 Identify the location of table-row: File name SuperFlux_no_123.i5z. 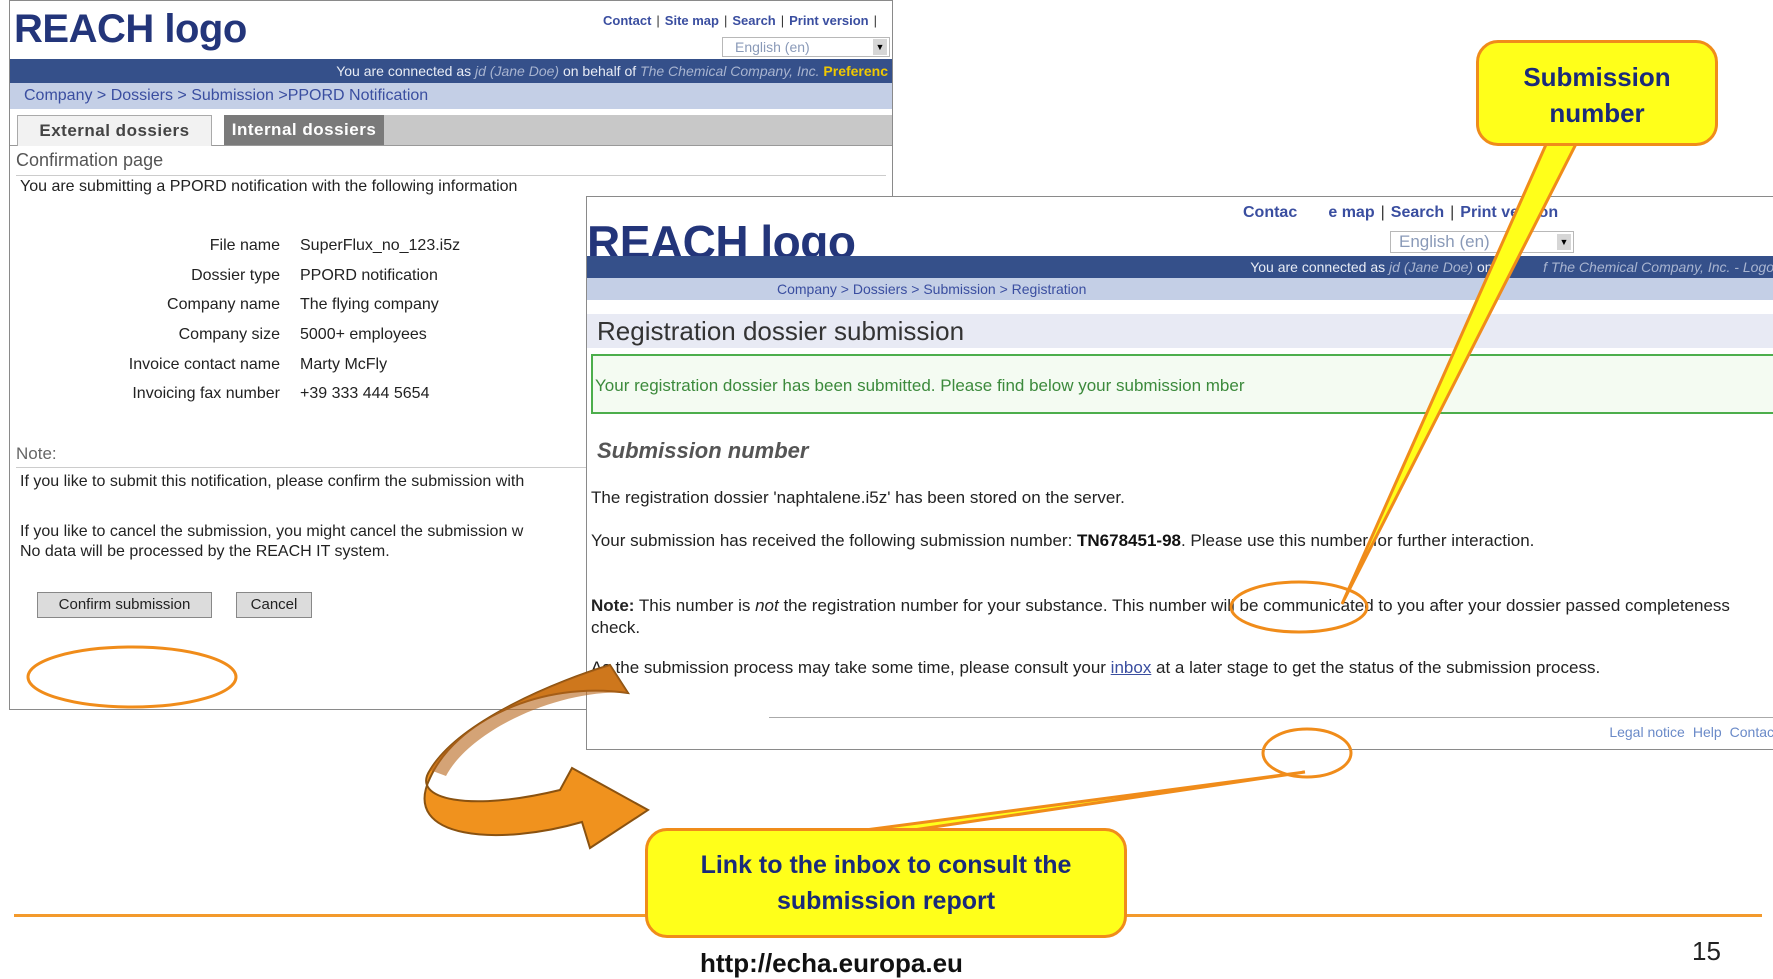
(280, 246).